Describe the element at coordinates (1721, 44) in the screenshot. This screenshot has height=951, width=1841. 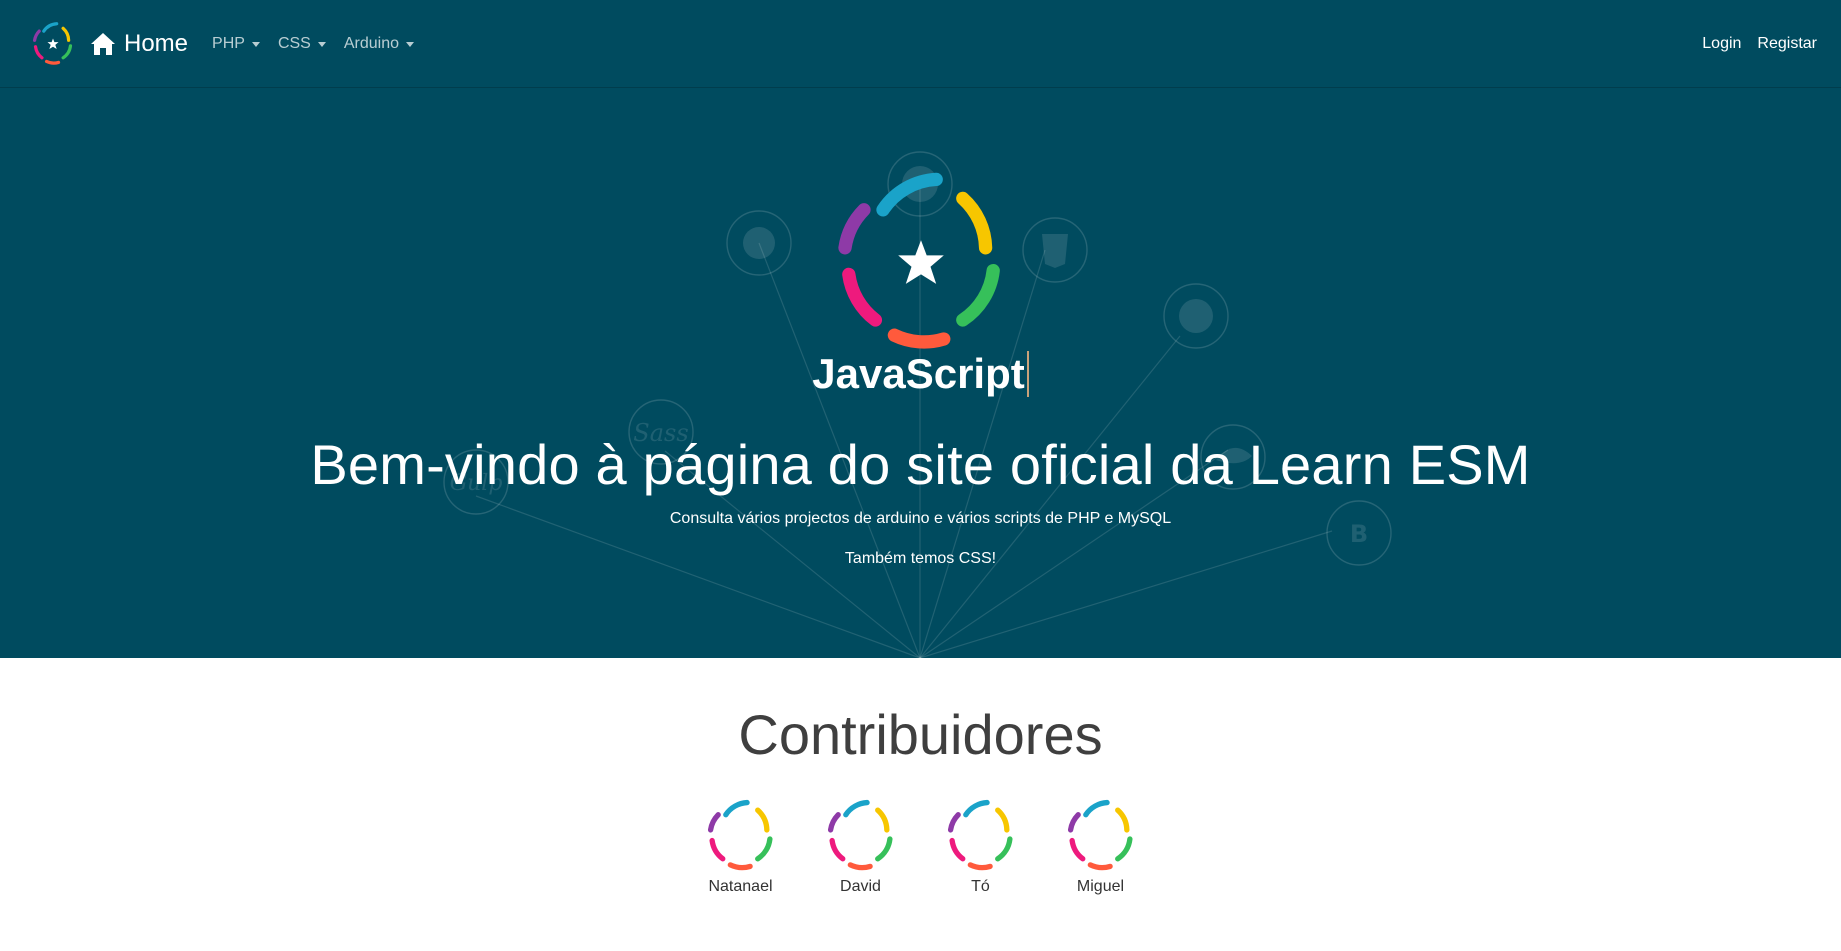
I see `login-link: Login` at that location.